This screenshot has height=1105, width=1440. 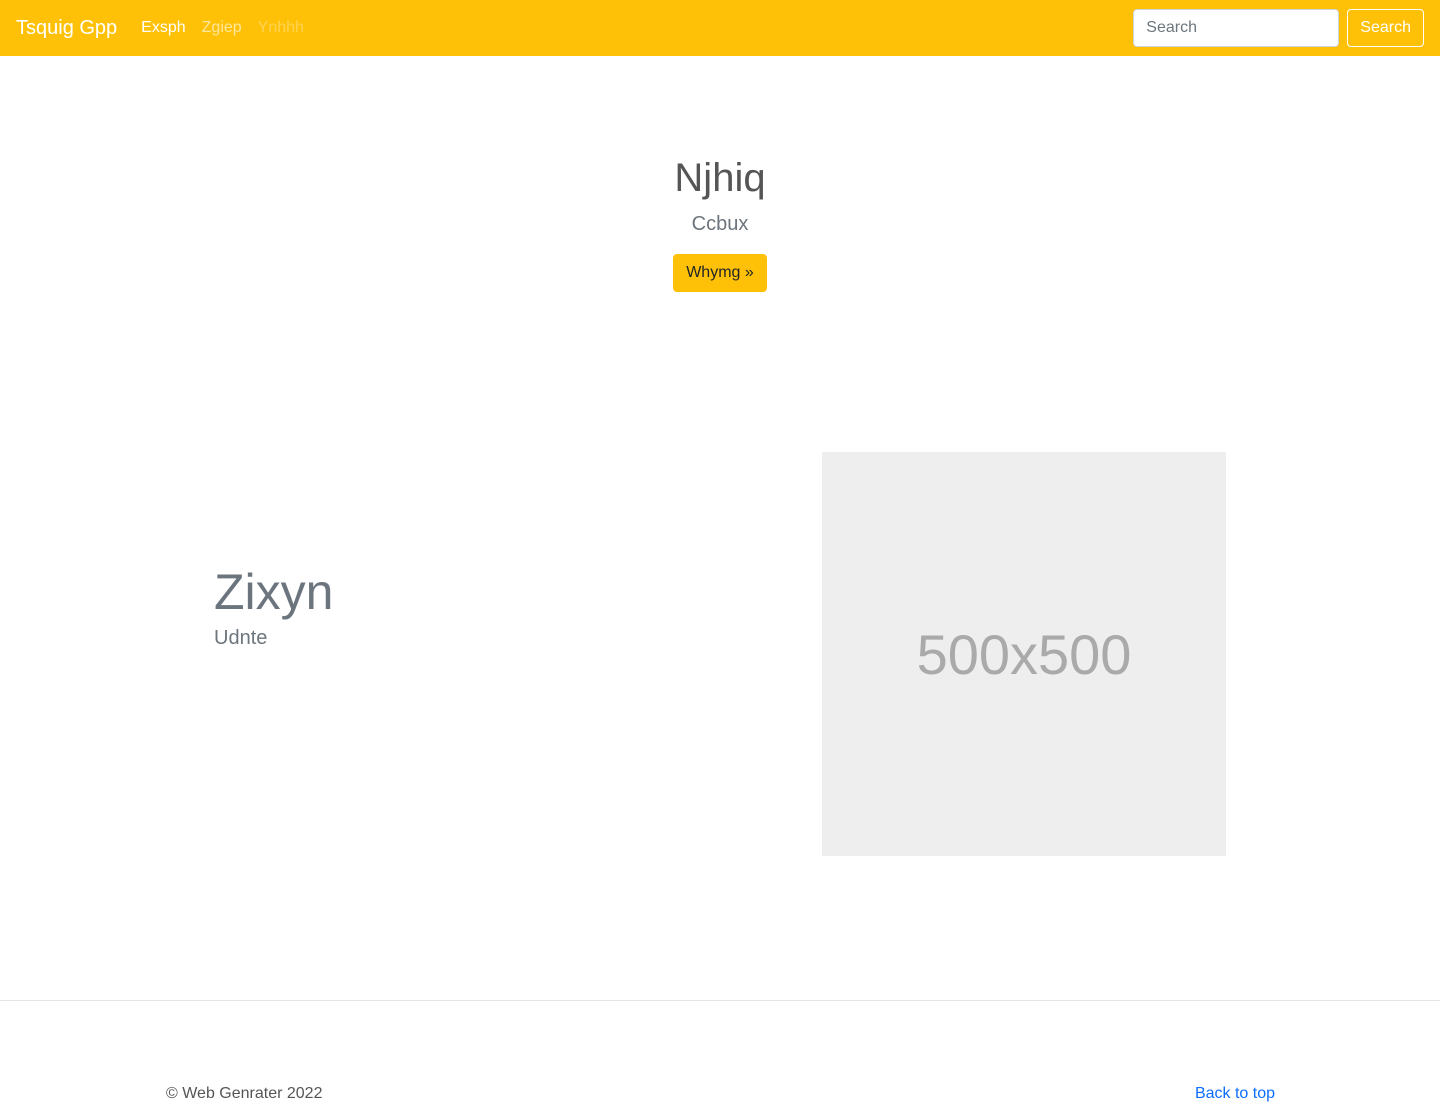 I want to click on image-placeholder-label: 500x500, so click(x=1024, y=654).